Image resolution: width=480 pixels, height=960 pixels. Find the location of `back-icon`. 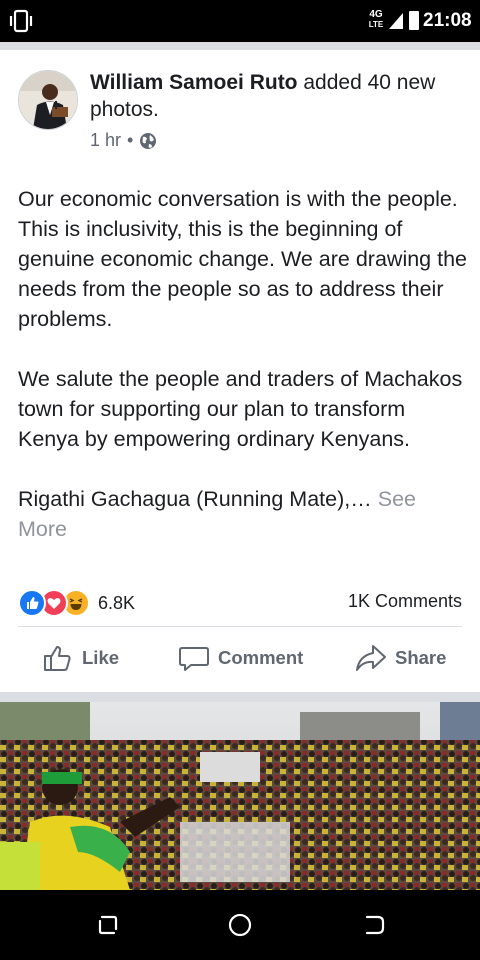

back-icon is located at coordinates (374, 925).